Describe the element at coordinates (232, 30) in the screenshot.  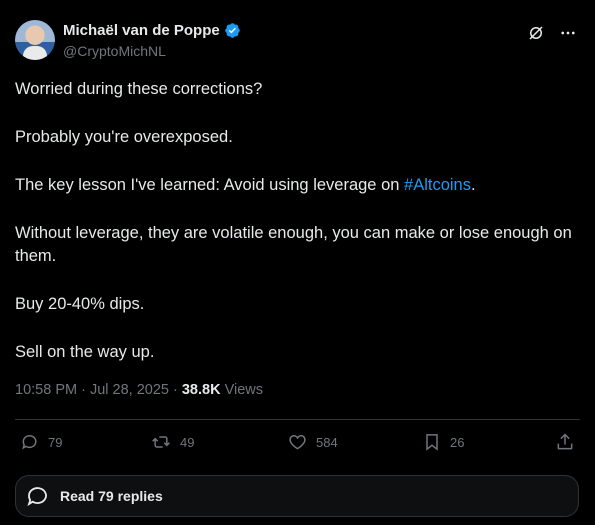
I see `verified-badge-icon` at that location.